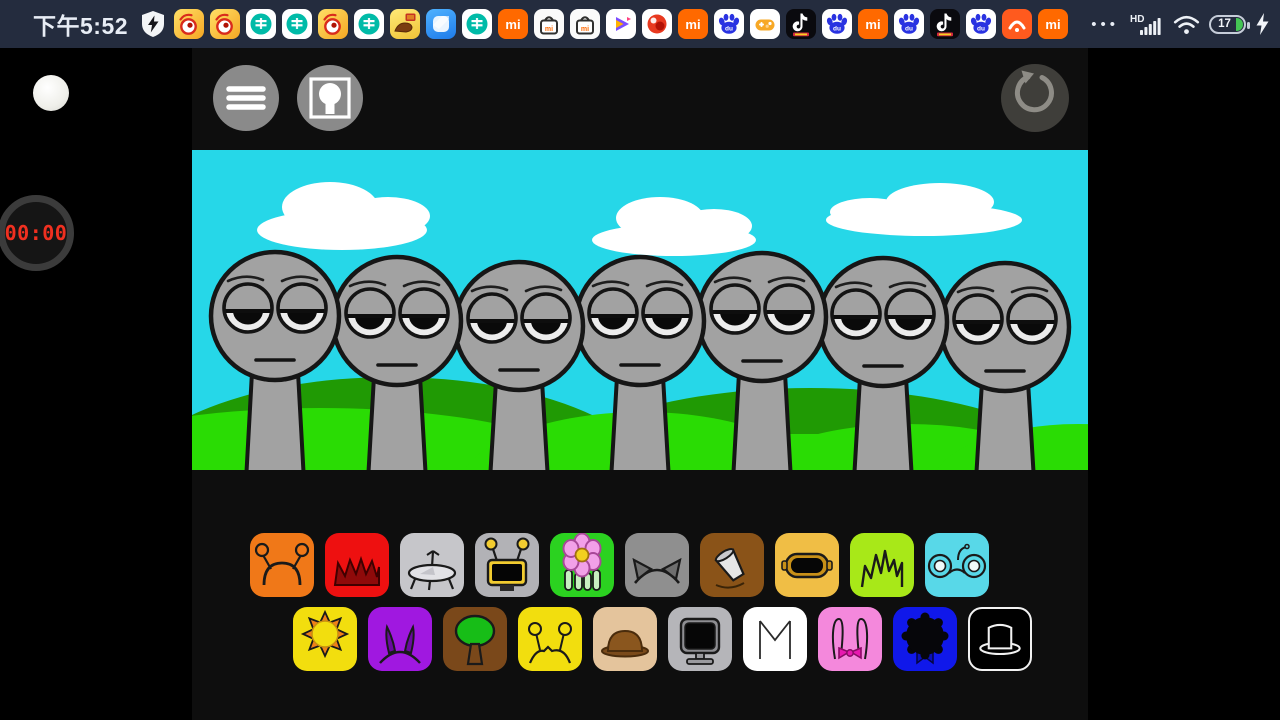 This screenshot has height=720, width=1280. What do you see at coordinates (357, 565) in the screenshot?
I see `sound-icon-spike-crown` at bounding box center [357, 565].